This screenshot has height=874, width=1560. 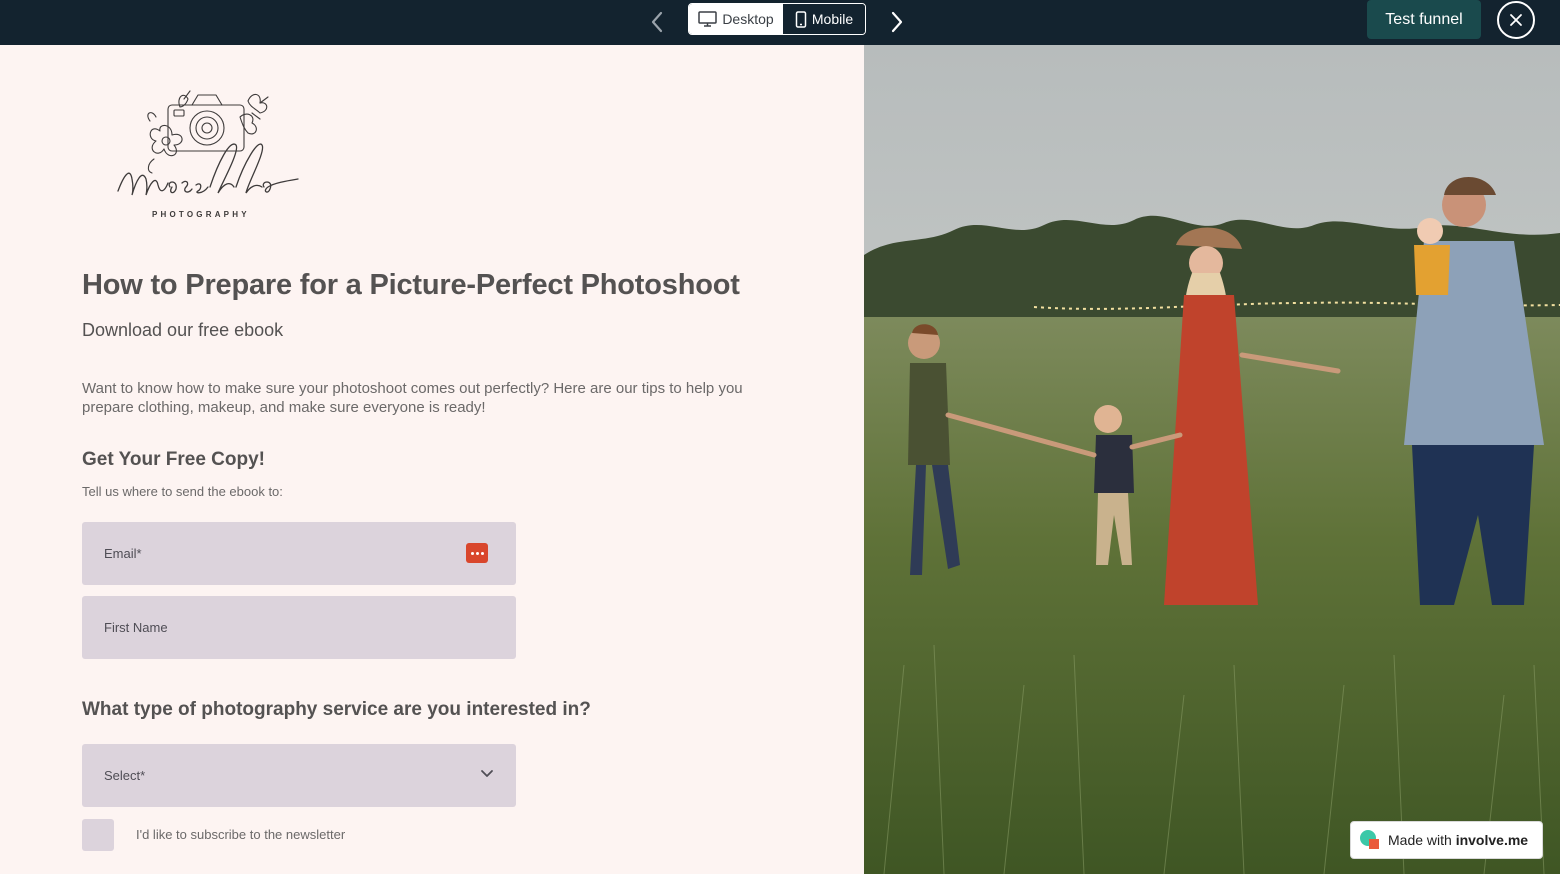 I want to click on badge-text: Made with involve.me, so click(x=1458, y=840).